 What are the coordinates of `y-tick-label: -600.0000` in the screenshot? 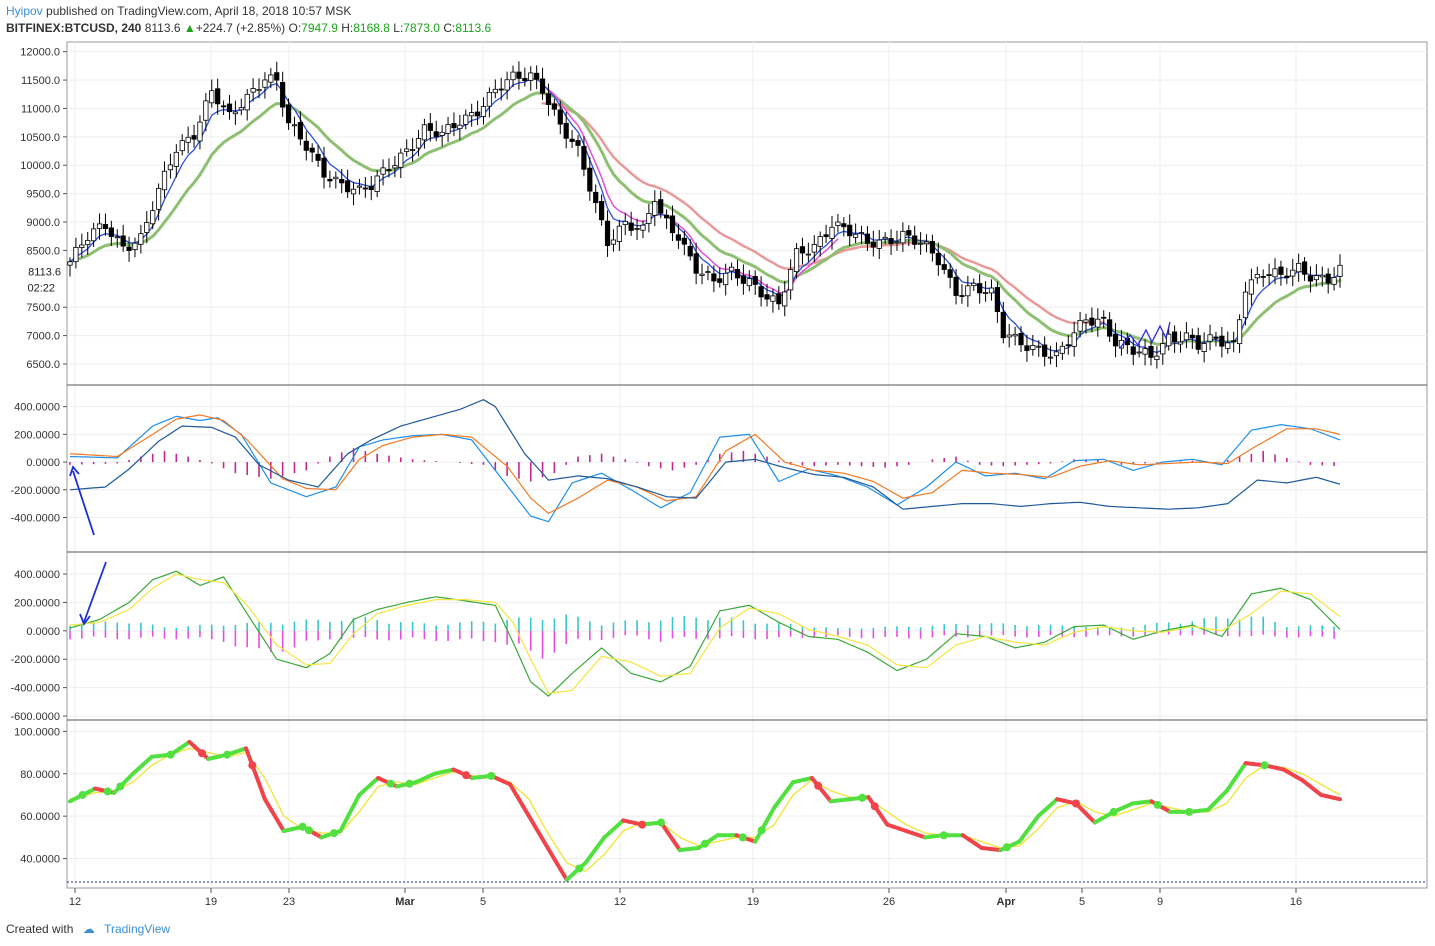 It's located at (35, 717).